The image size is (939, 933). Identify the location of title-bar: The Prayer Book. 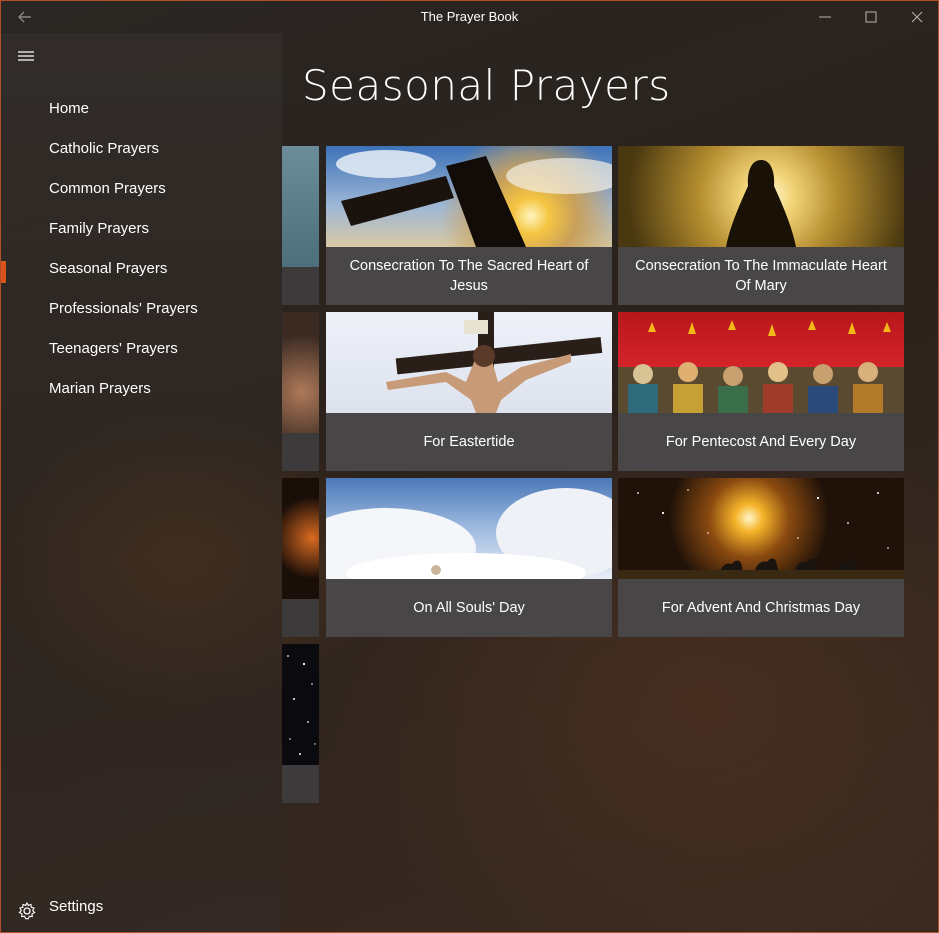
(469, 17).